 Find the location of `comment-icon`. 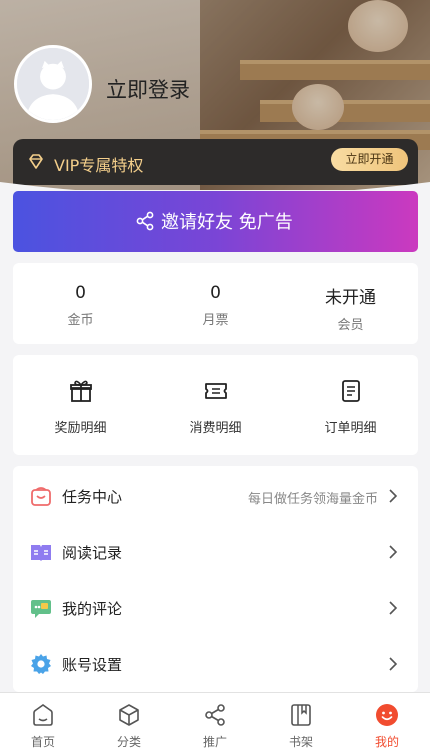

comment-icon is located at coordinates (41, 609).